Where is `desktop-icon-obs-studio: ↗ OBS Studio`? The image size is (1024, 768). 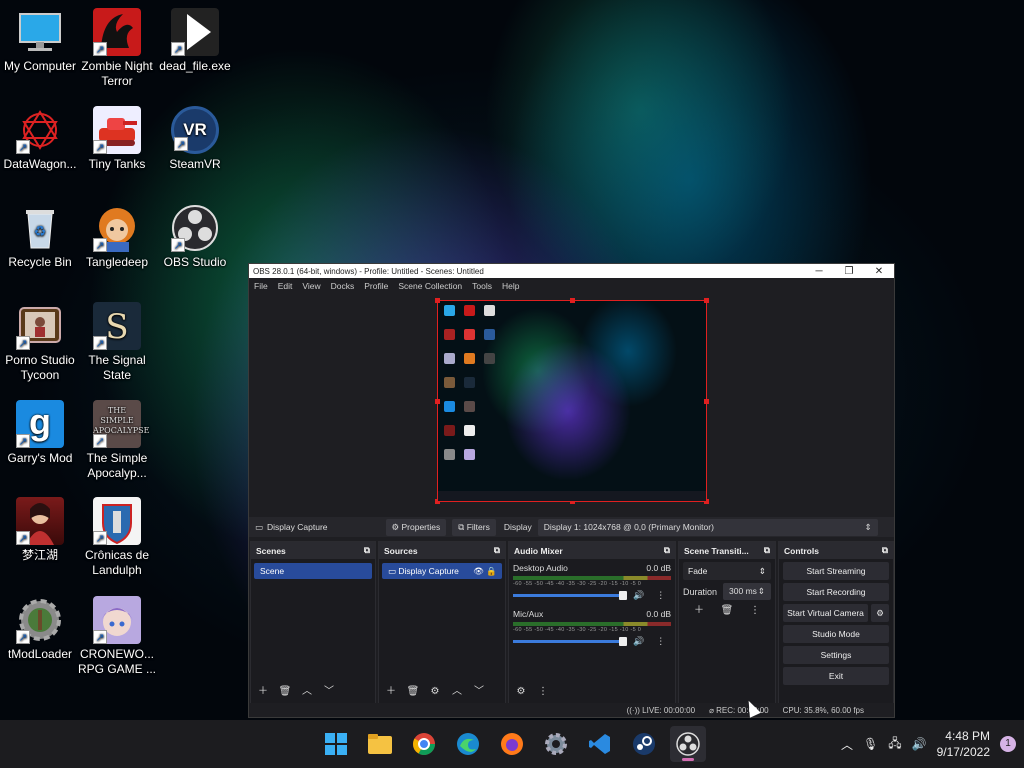 desktop-icon-obs-studio: ↗ OBS Studio is located at coordinates (195, 237).